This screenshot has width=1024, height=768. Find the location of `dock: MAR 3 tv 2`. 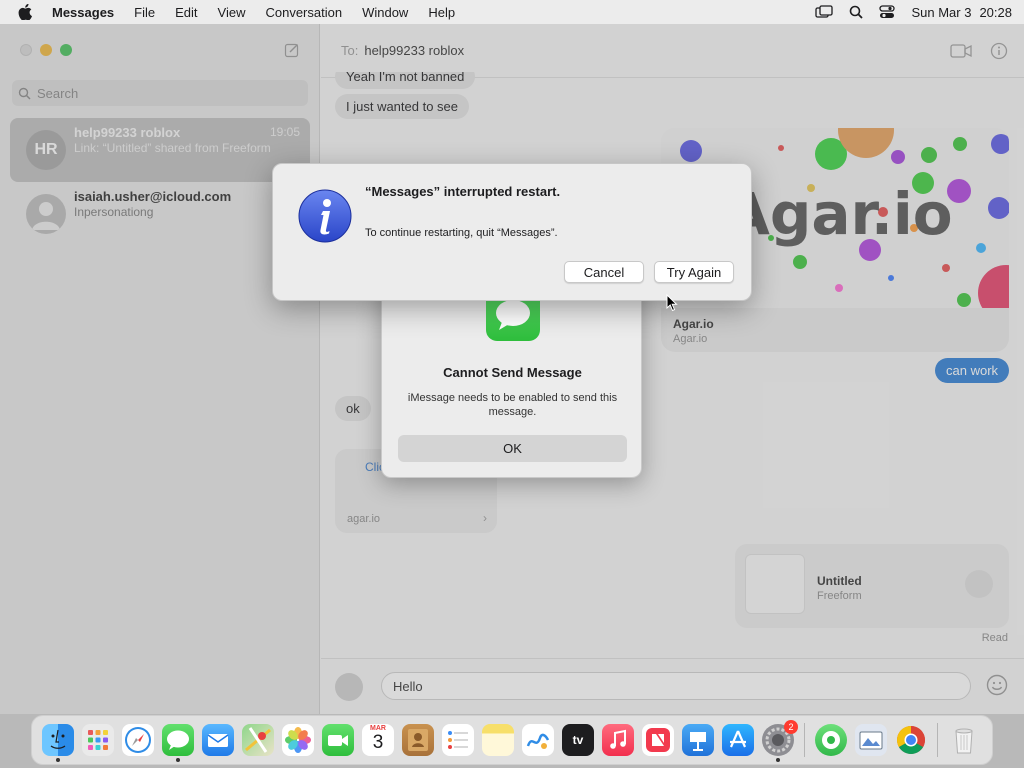

dock: MAR 3 tv 2 is located at coordinates (512, 740).